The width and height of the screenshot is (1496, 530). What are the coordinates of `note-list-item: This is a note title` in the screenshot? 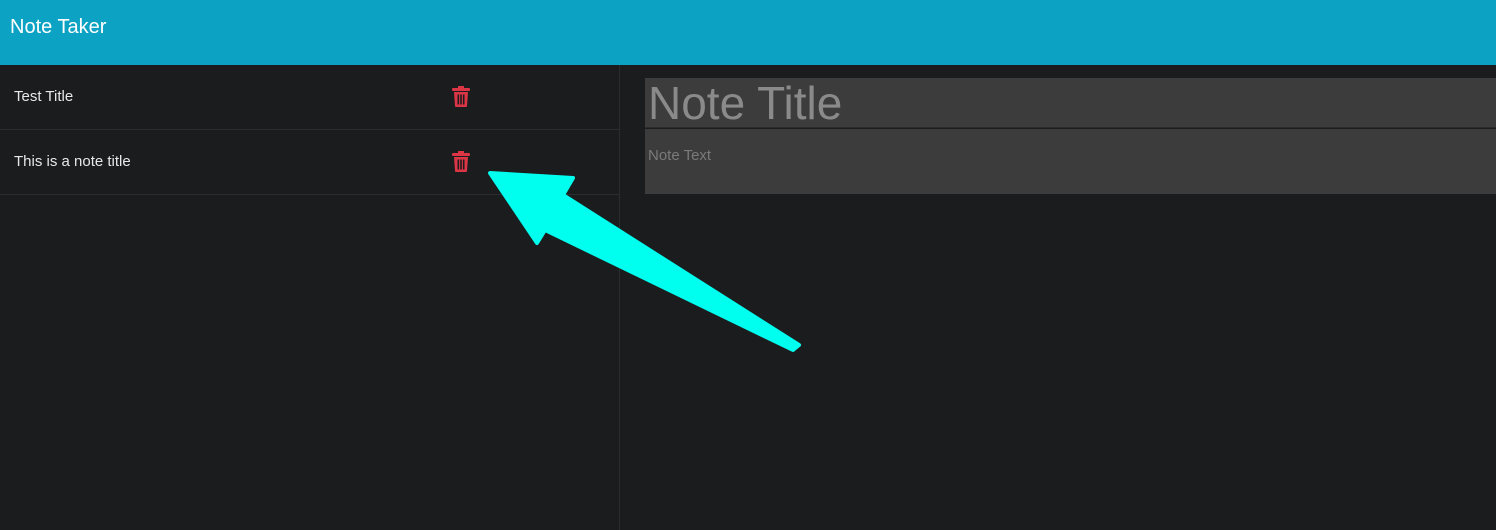 It's located at (310, 162).